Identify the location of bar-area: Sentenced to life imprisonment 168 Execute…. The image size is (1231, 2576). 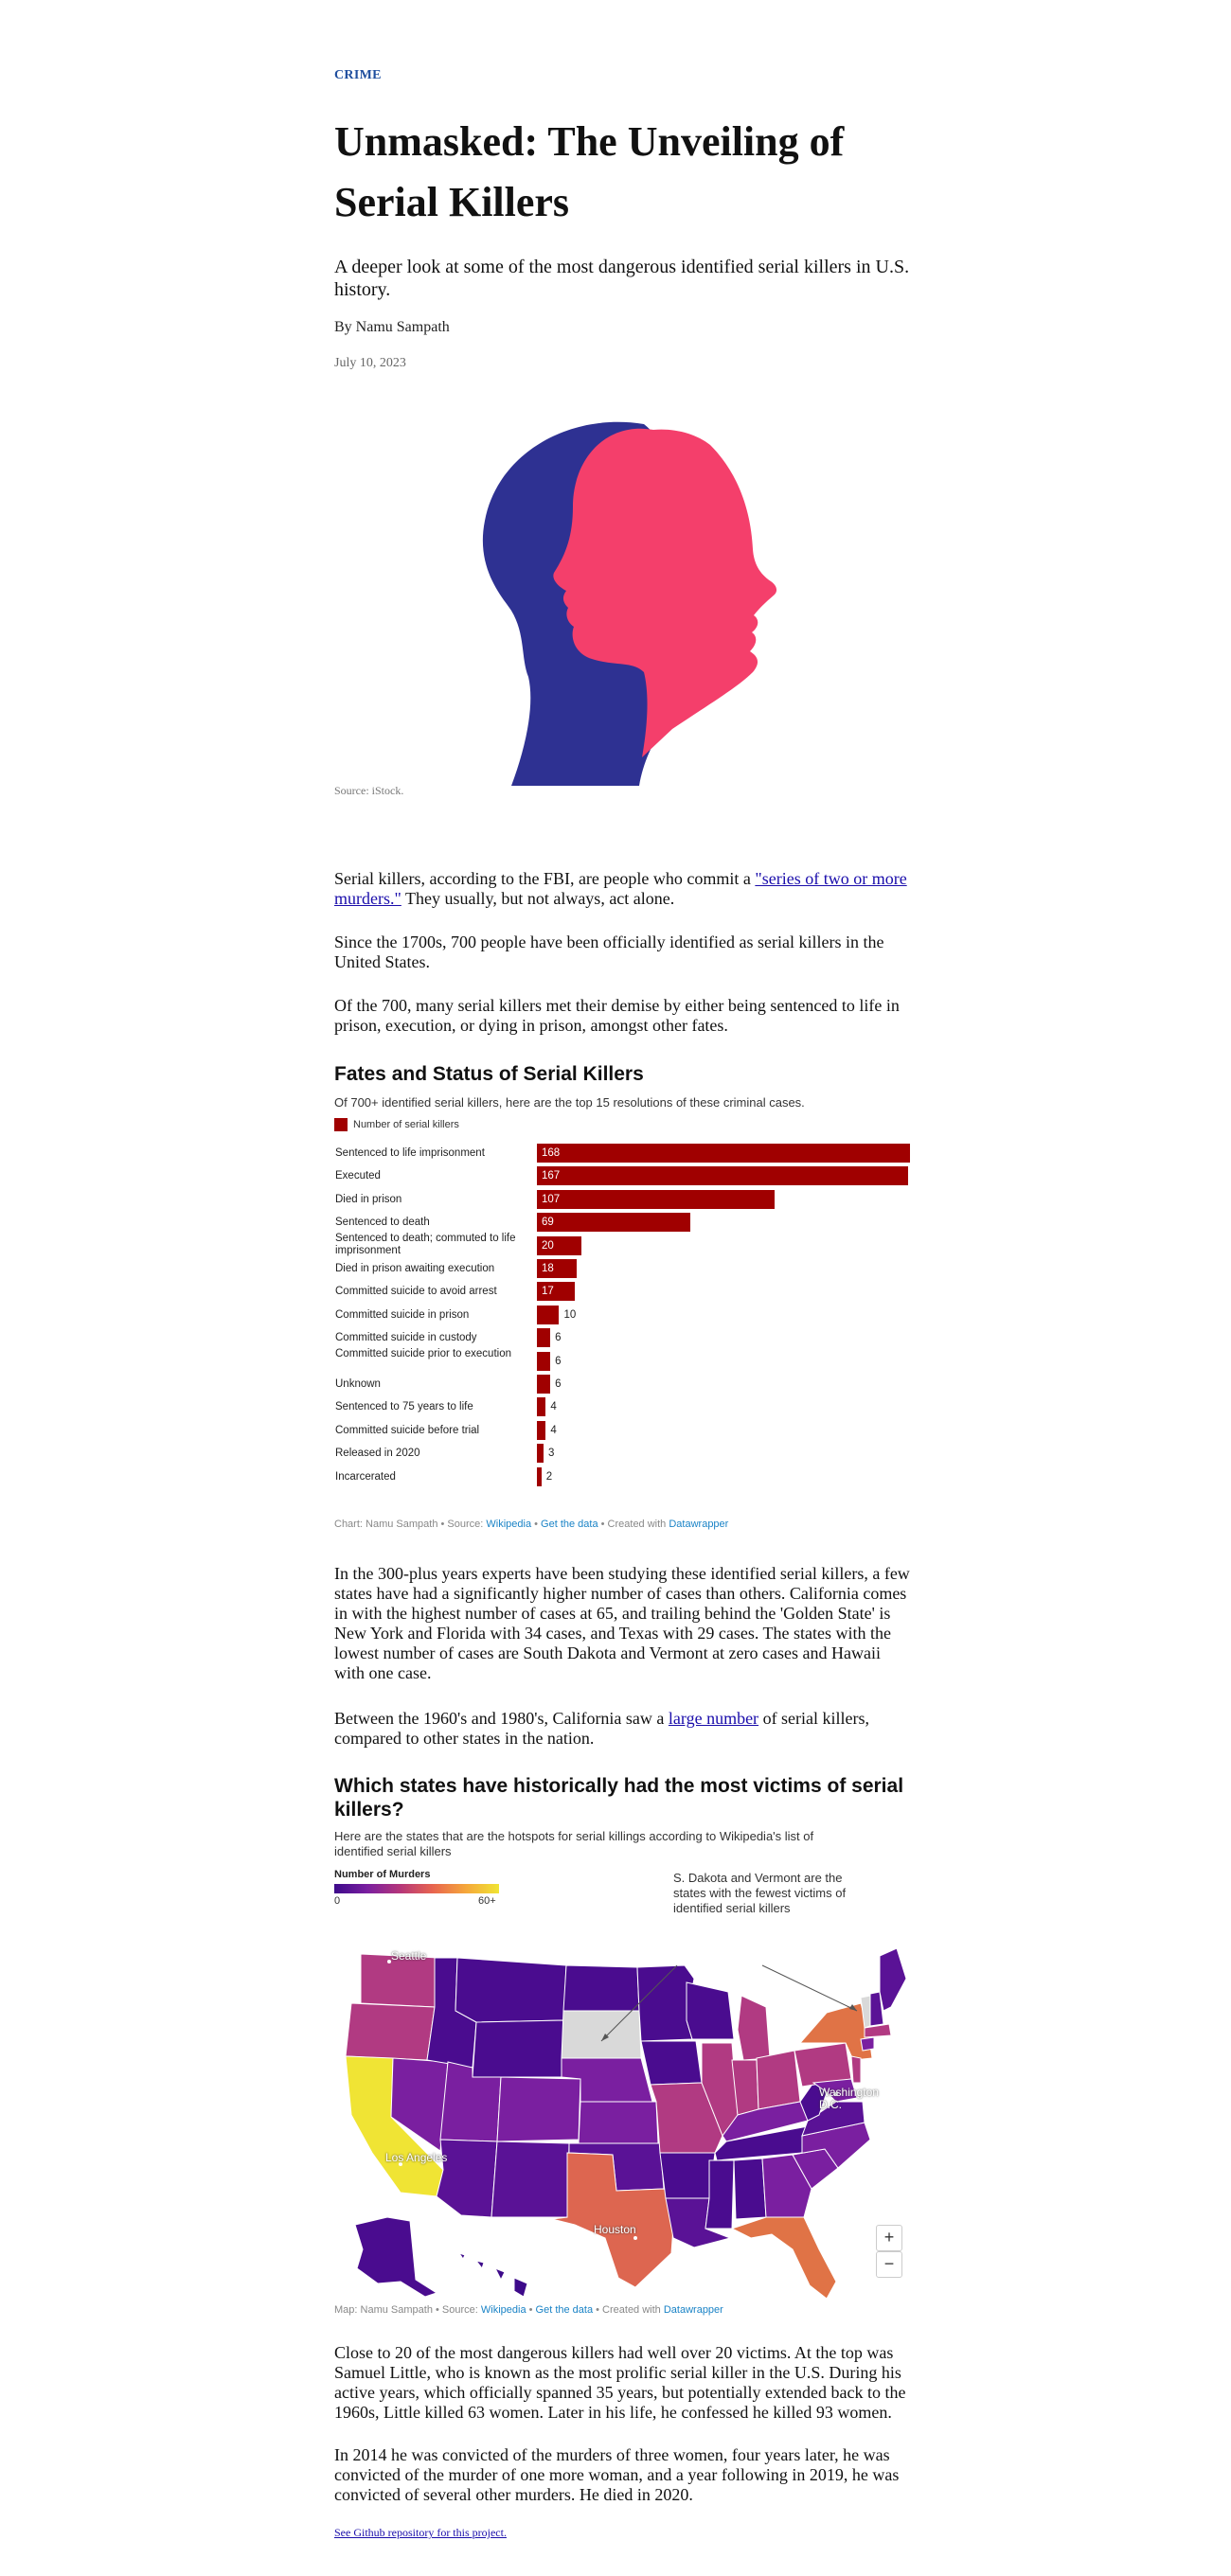
(623, 1329).